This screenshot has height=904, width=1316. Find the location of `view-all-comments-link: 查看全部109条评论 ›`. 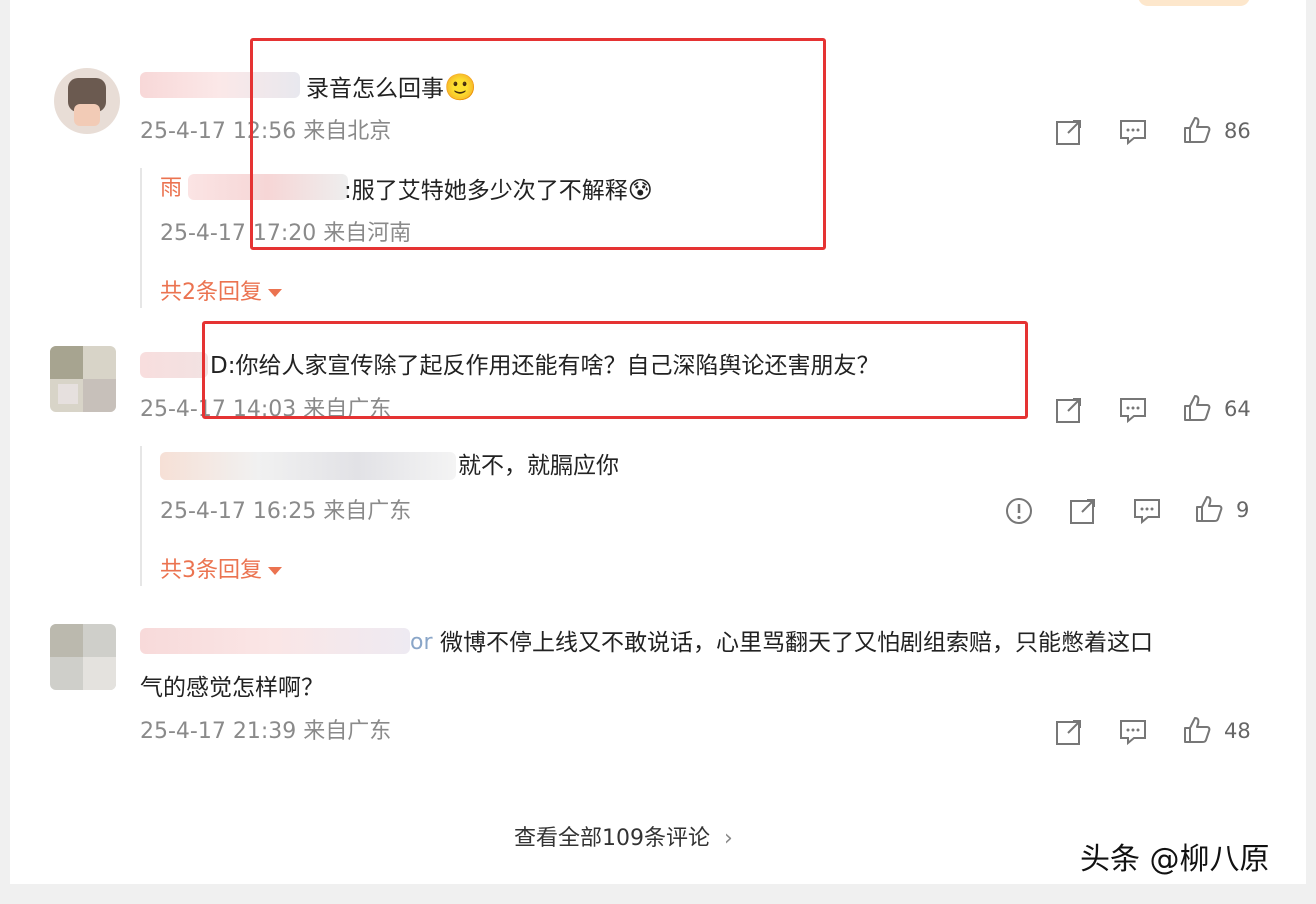

view-all-comments-link: 查看全部109条评论 › is located at coordinates (623, 839).